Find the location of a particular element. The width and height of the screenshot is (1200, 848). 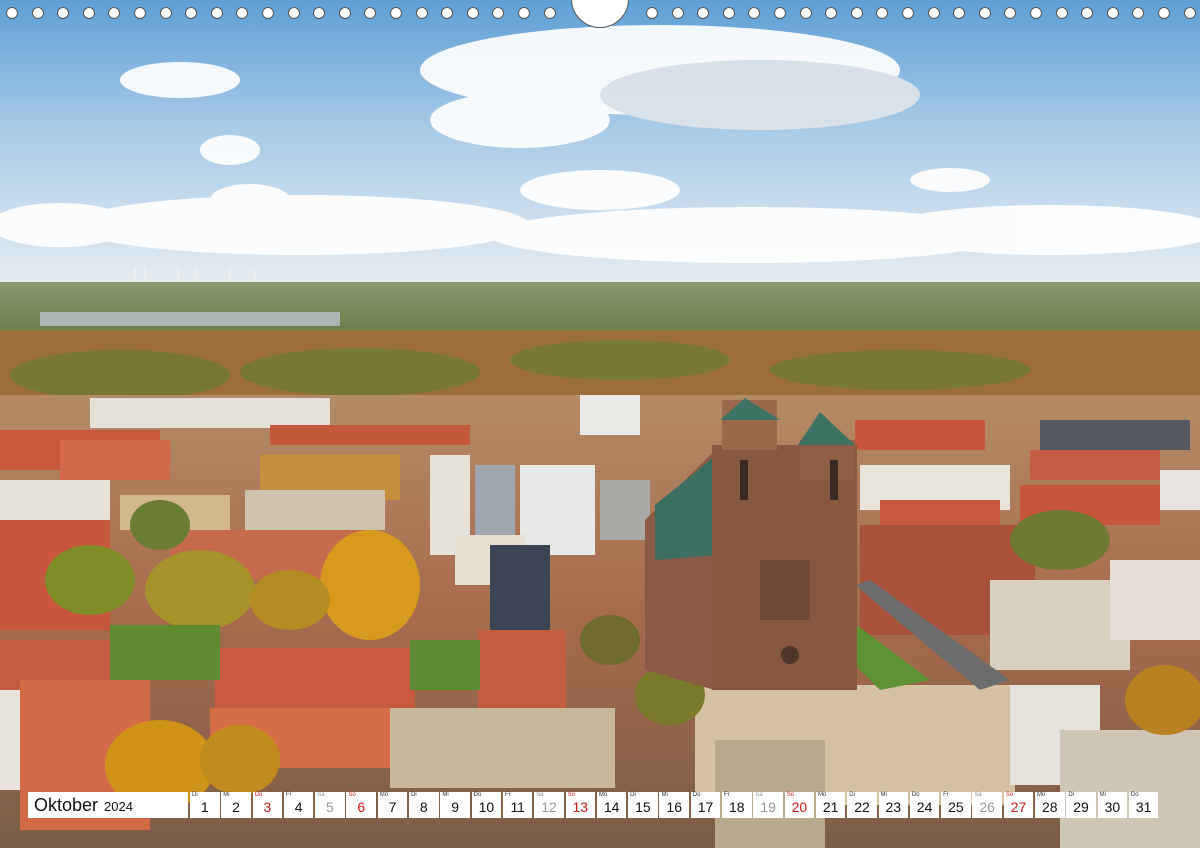

day-number: 15 is located at coordinates (643, 807).